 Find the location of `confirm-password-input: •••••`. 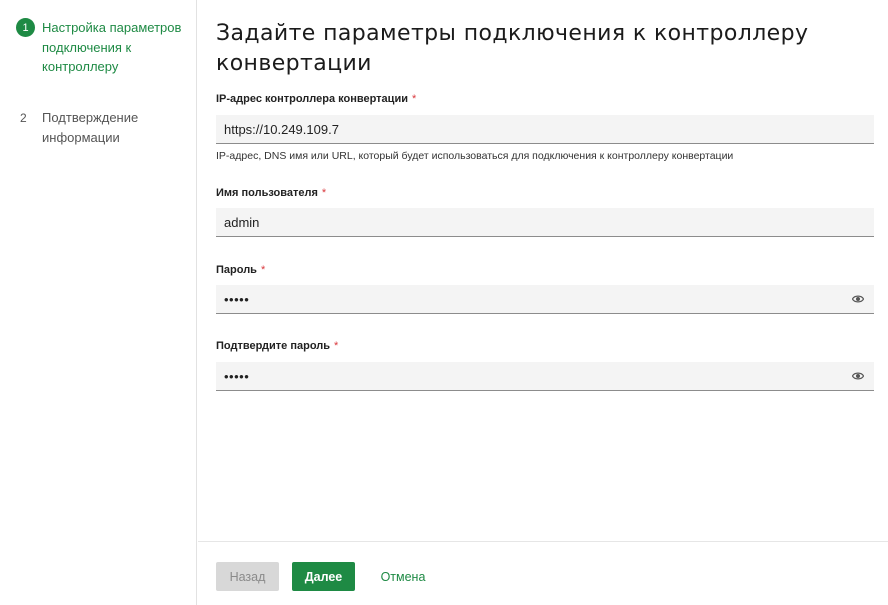

confirm-password-input: ••••• is located at coordinates (545, 376).